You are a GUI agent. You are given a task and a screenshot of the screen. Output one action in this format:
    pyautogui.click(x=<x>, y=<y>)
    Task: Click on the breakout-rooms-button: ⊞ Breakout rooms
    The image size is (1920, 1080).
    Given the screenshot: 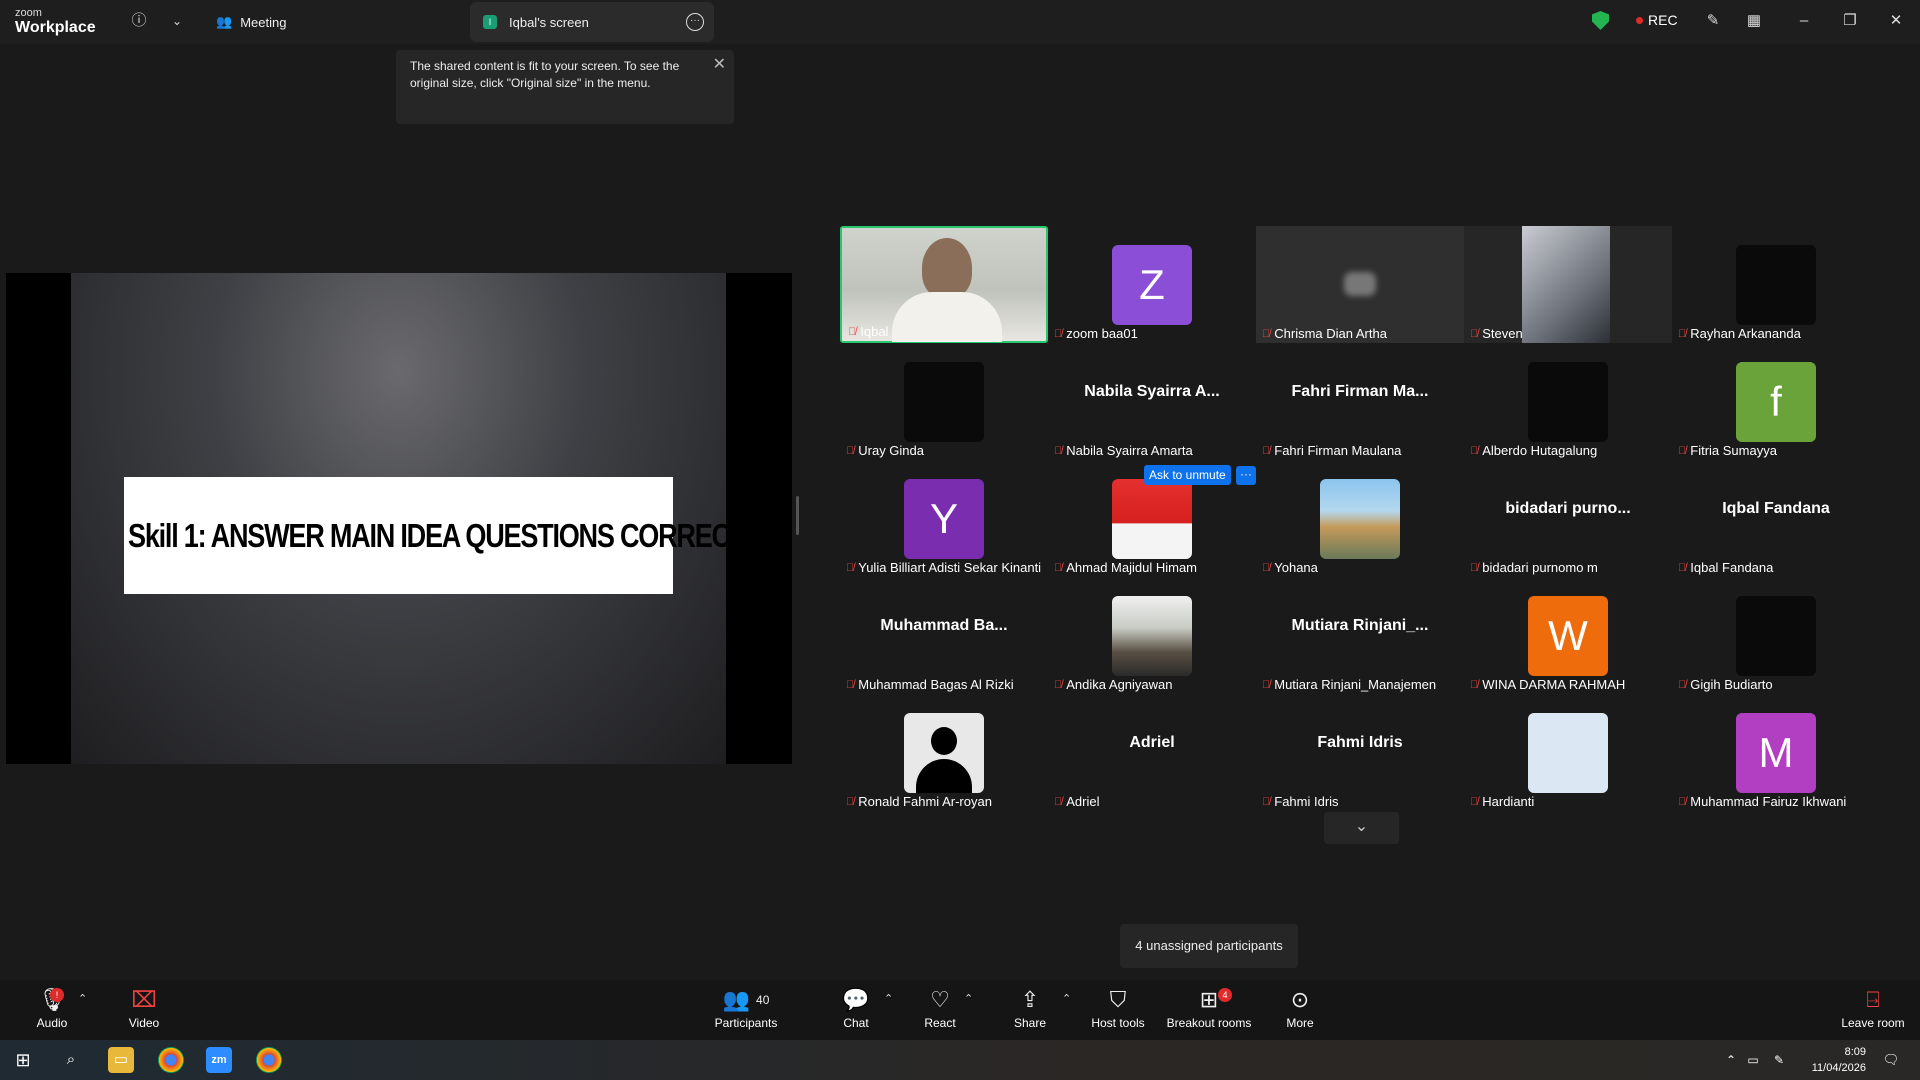 What is the action you would take?
    pyautogui.click(x=1209, y=1008)
    